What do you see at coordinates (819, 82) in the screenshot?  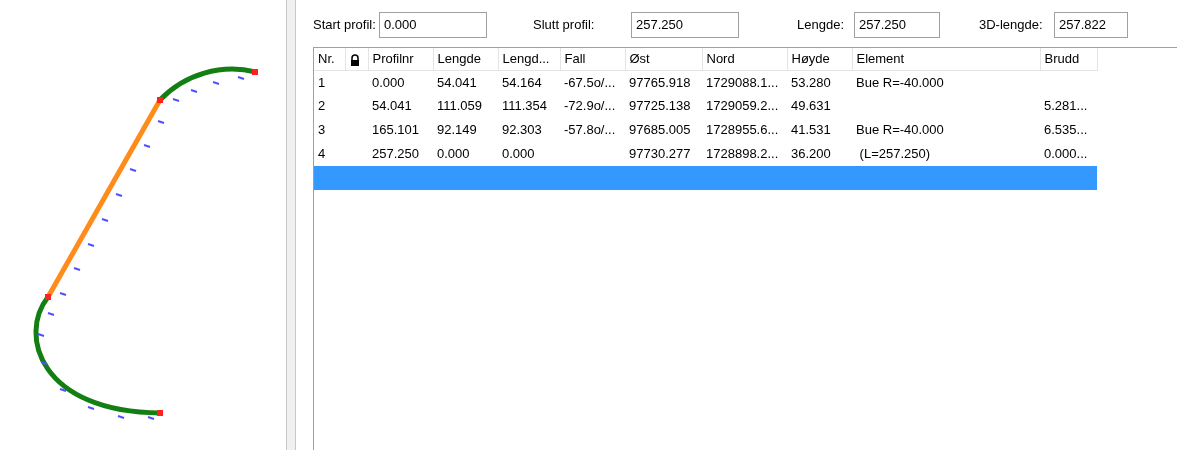 I see `table-cell: 53.280` at bounding box center [819, 82].